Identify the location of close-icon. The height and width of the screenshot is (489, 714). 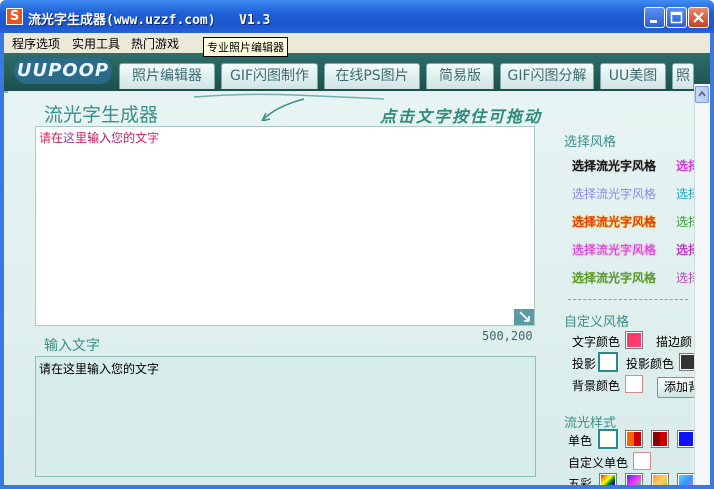
(698, 17).